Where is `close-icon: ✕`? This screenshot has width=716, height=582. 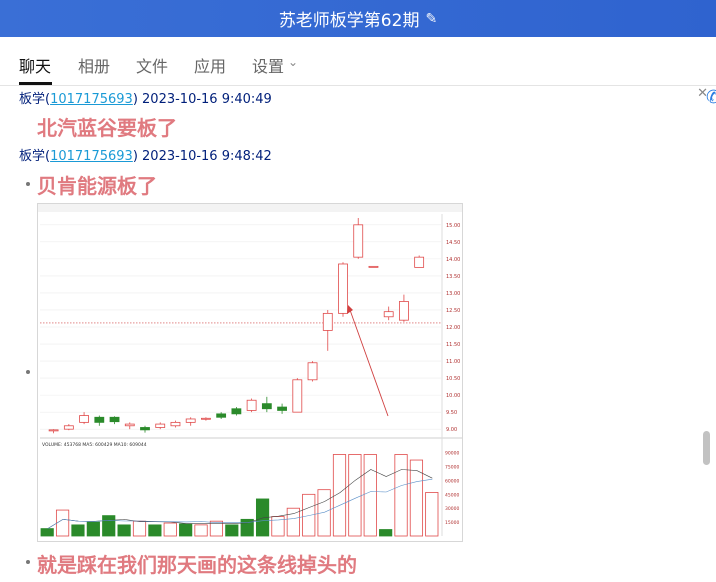 close-icon: ✕ is located at coordinates (702, 93).